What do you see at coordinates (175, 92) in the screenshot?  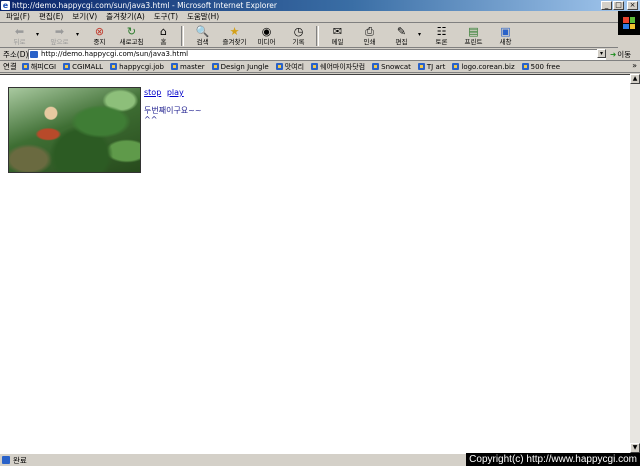 I see `play-link: play` at bounding box center [175, 92].